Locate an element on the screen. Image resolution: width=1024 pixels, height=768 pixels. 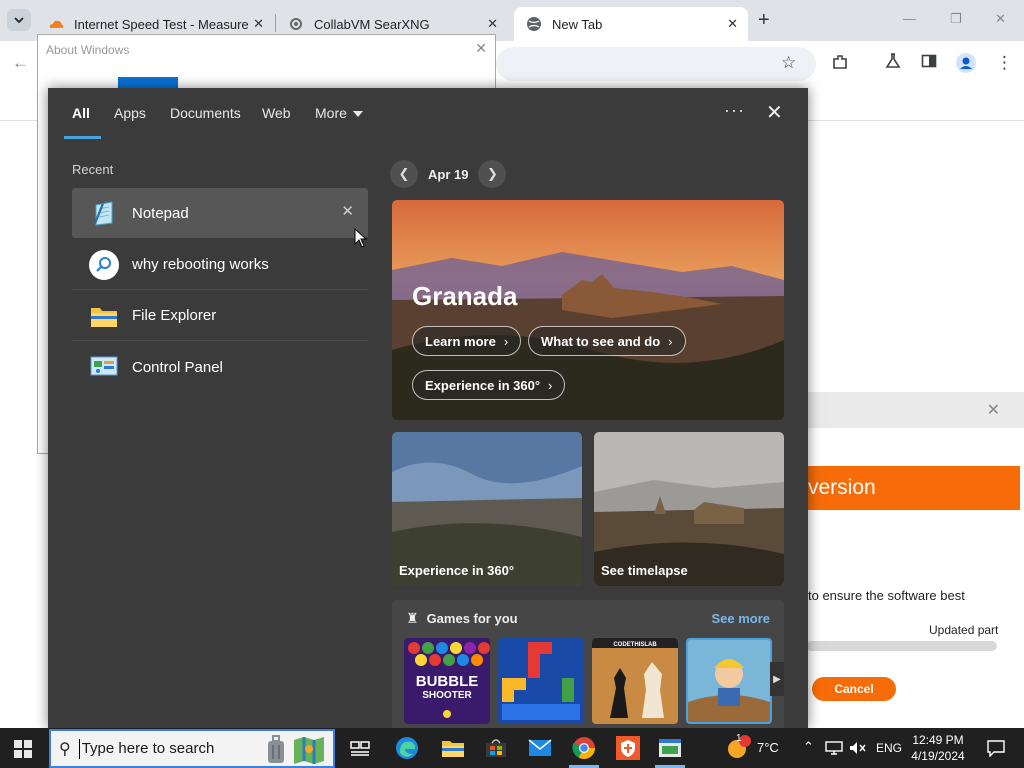
kebab-menu-icon: ⋮ is located at coordinates (1004, 63).